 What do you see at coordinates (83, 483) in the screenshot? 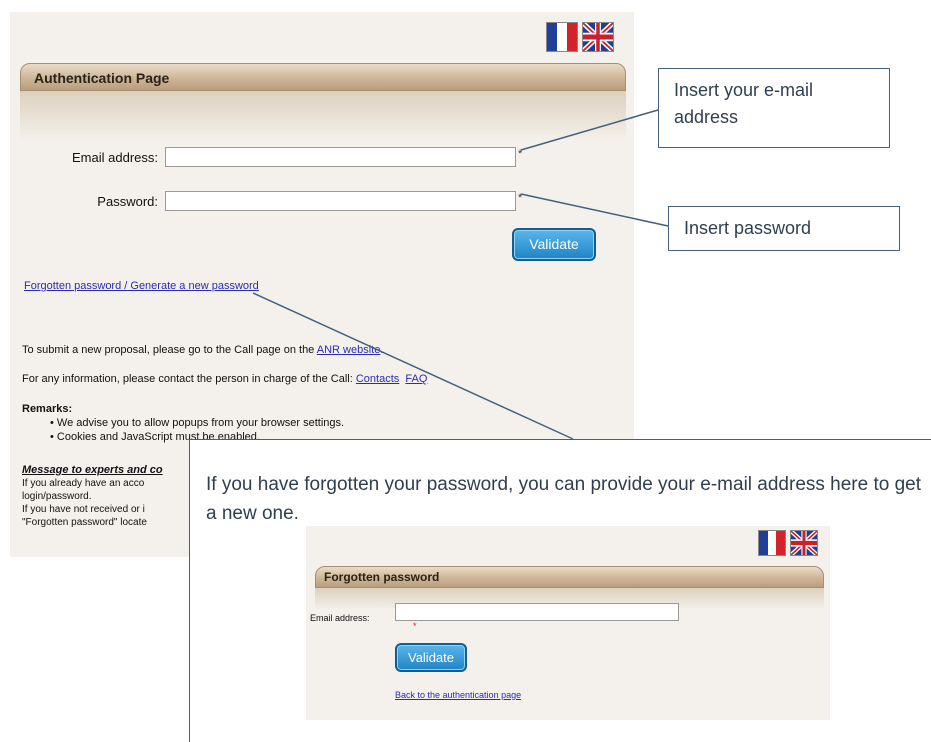
I see `message-line: If you already have an acco` at bounding box center [83, 483].